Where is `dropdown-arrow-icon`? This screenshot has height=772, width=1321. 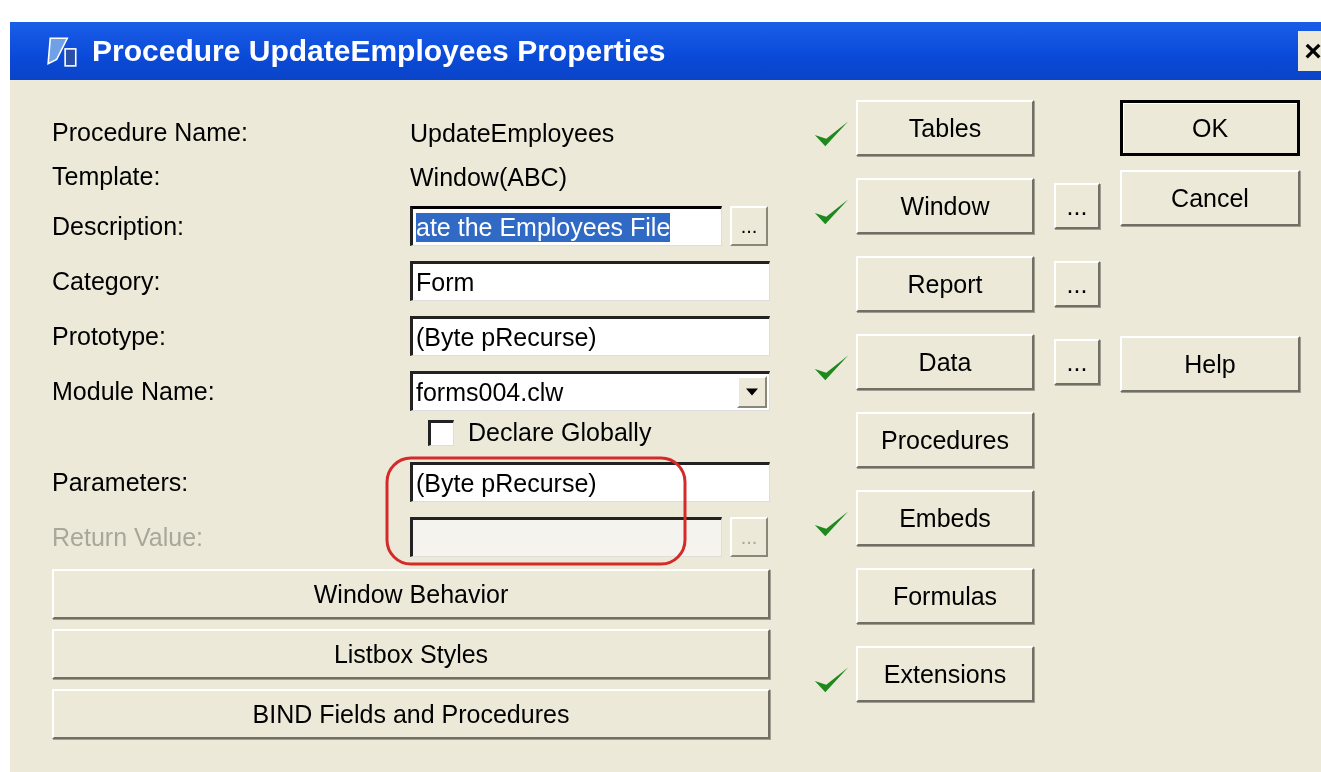
dropdown-arrow-icon is located at coordinates (752, 392).